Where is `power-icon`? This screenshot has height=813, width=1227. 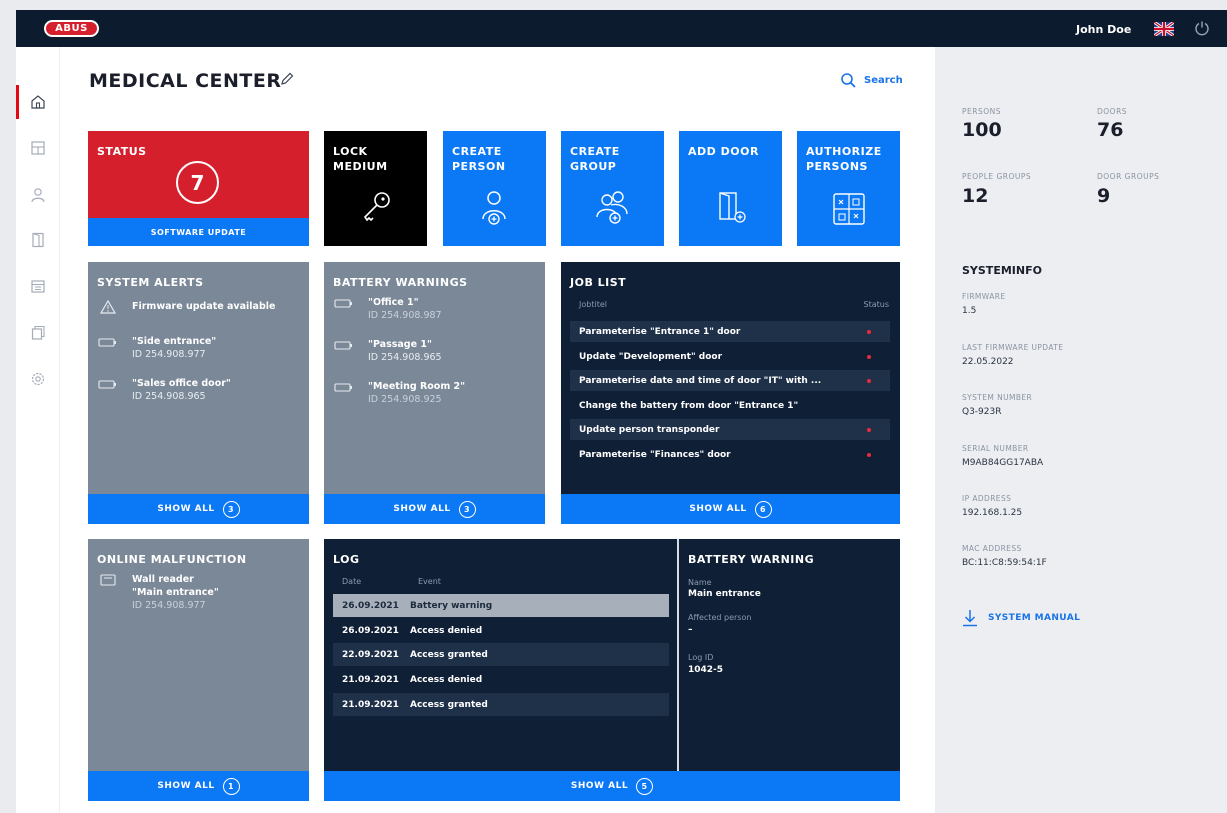 power-icon is located at coordinates (1202, 28).